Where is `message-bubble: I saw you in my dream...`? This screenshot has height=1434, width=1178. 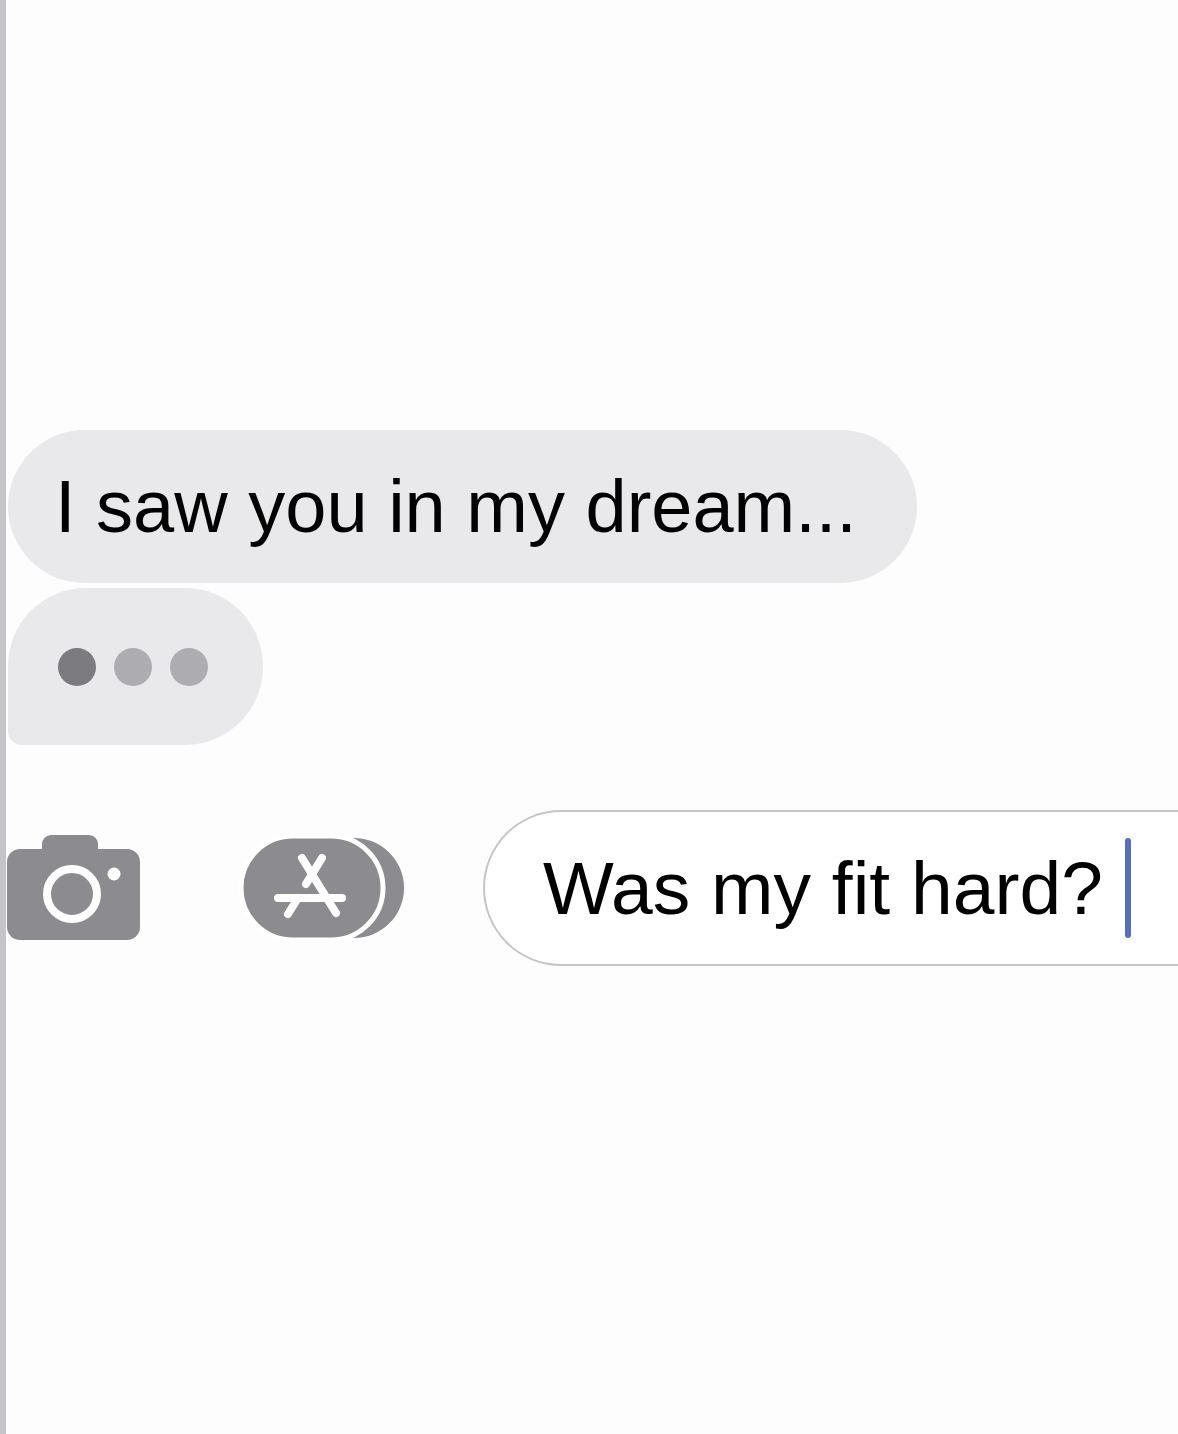 message-bubble: I saw you in my dream... is located at coordinates (462, 506).